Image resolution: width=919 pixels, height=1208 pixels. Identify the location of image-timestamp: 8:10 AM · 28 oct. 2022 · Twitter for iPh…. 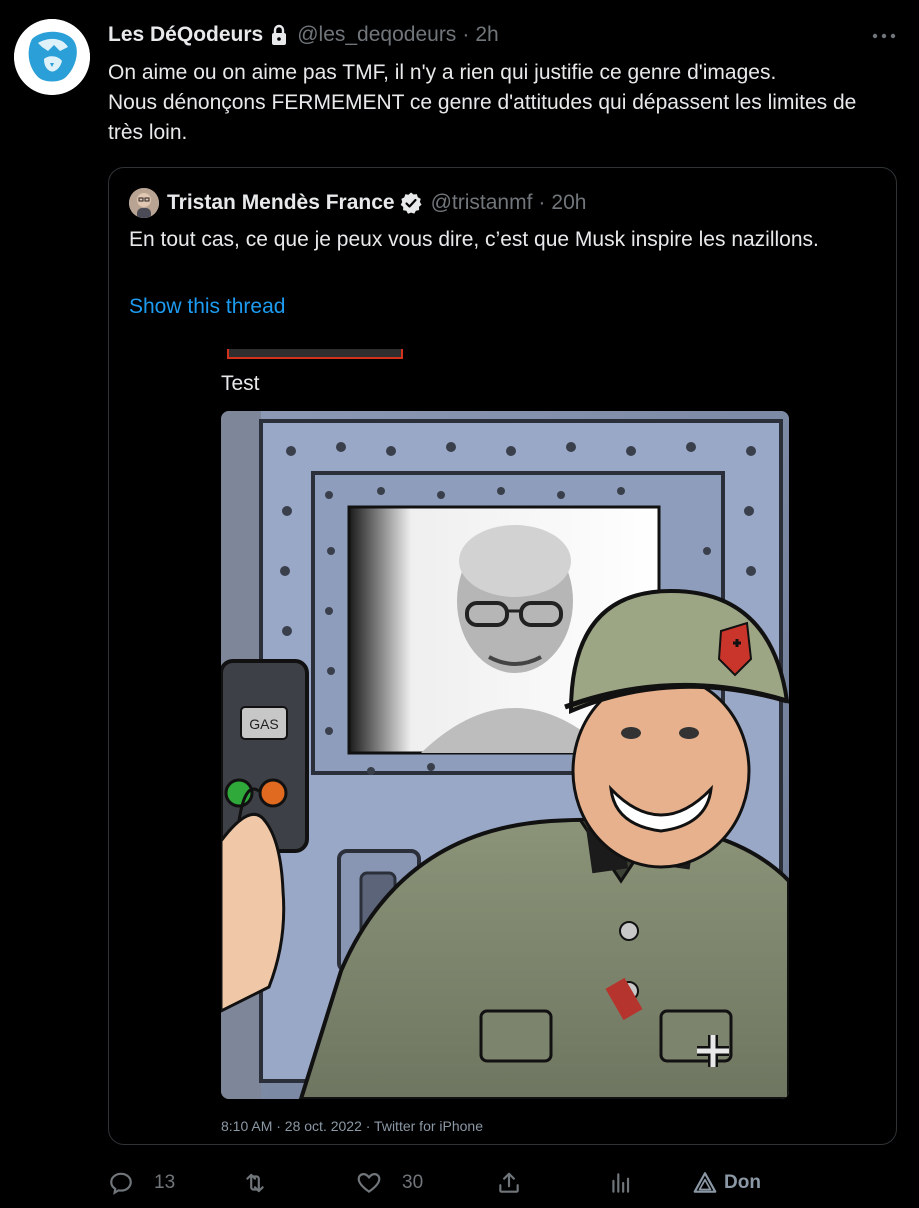
(352, 1126).